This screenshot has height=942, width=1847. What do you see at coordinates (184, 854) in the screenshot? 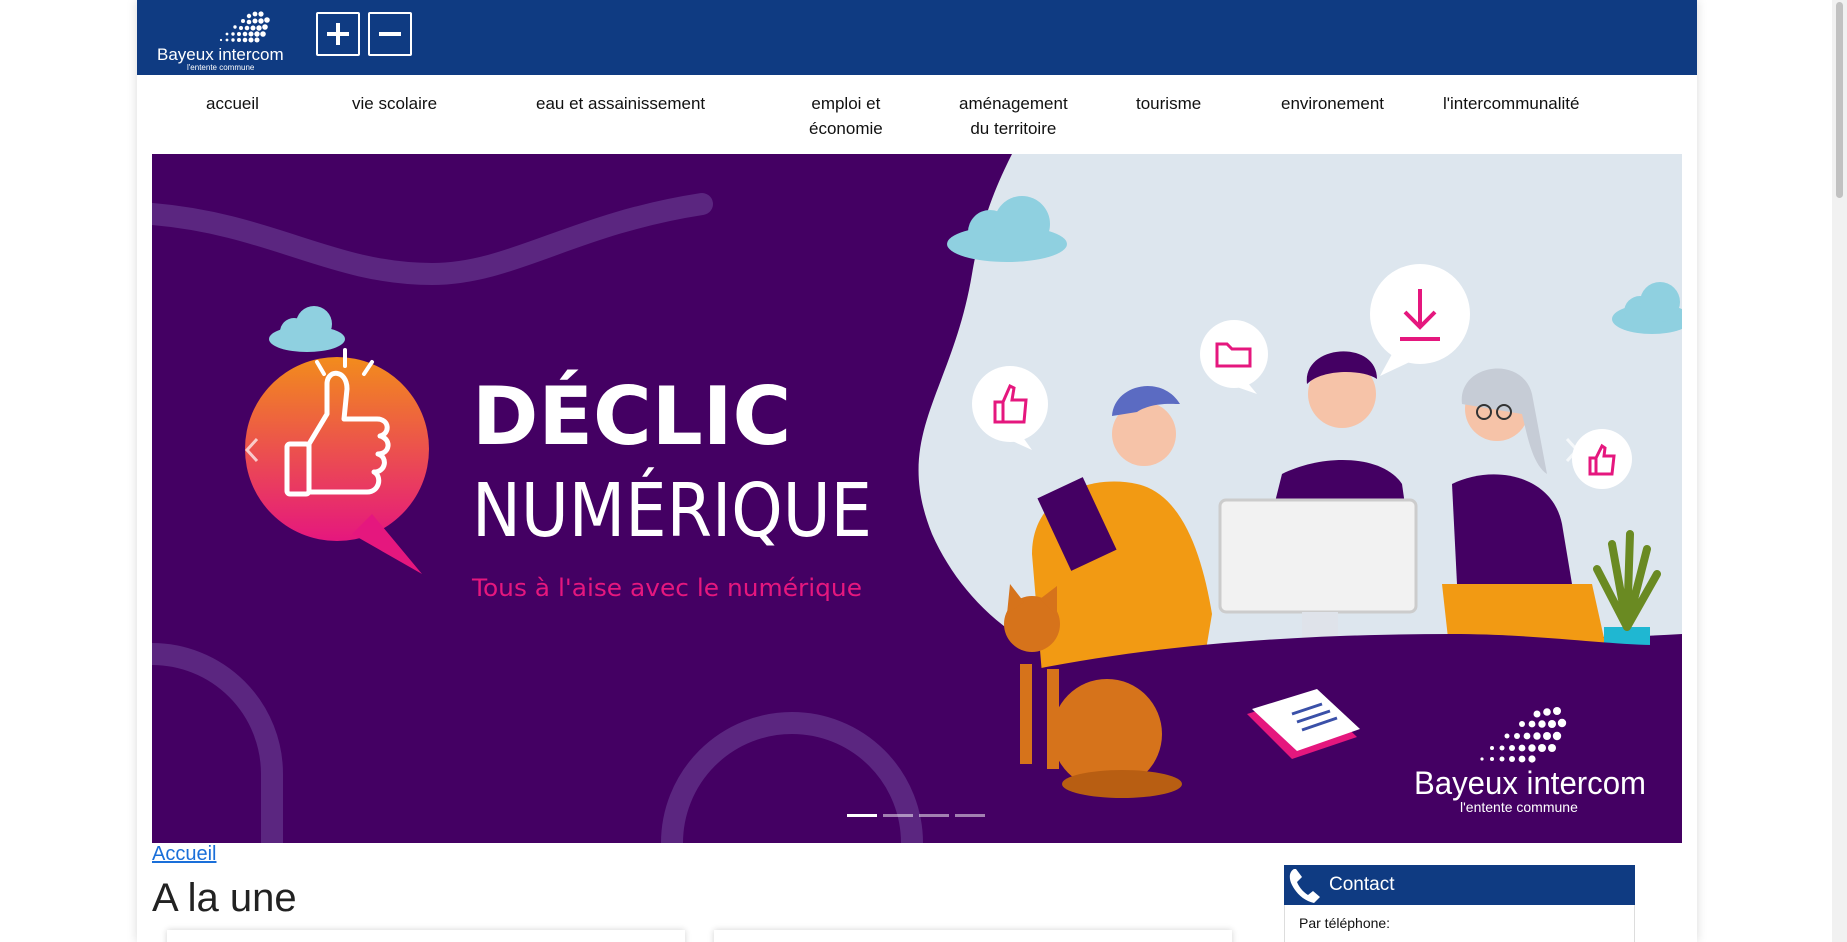
I see `breadcrumb-accueil-link: Accueil` at bounding box center [184, 854].